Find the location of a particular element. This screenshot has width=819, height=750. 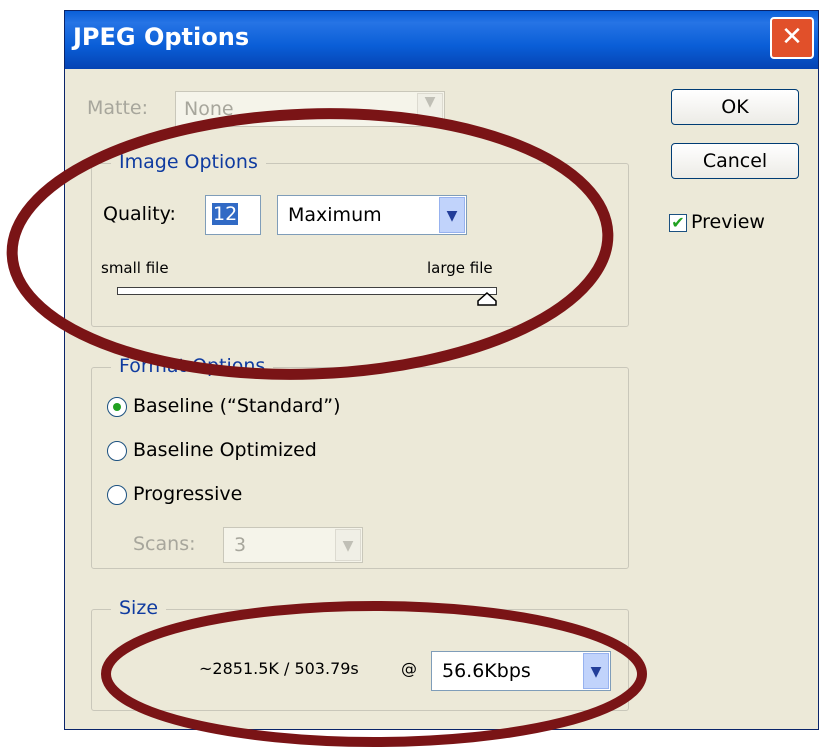

speed-select: 56.6Kbps ▼ is located at coordinates (521, 671).